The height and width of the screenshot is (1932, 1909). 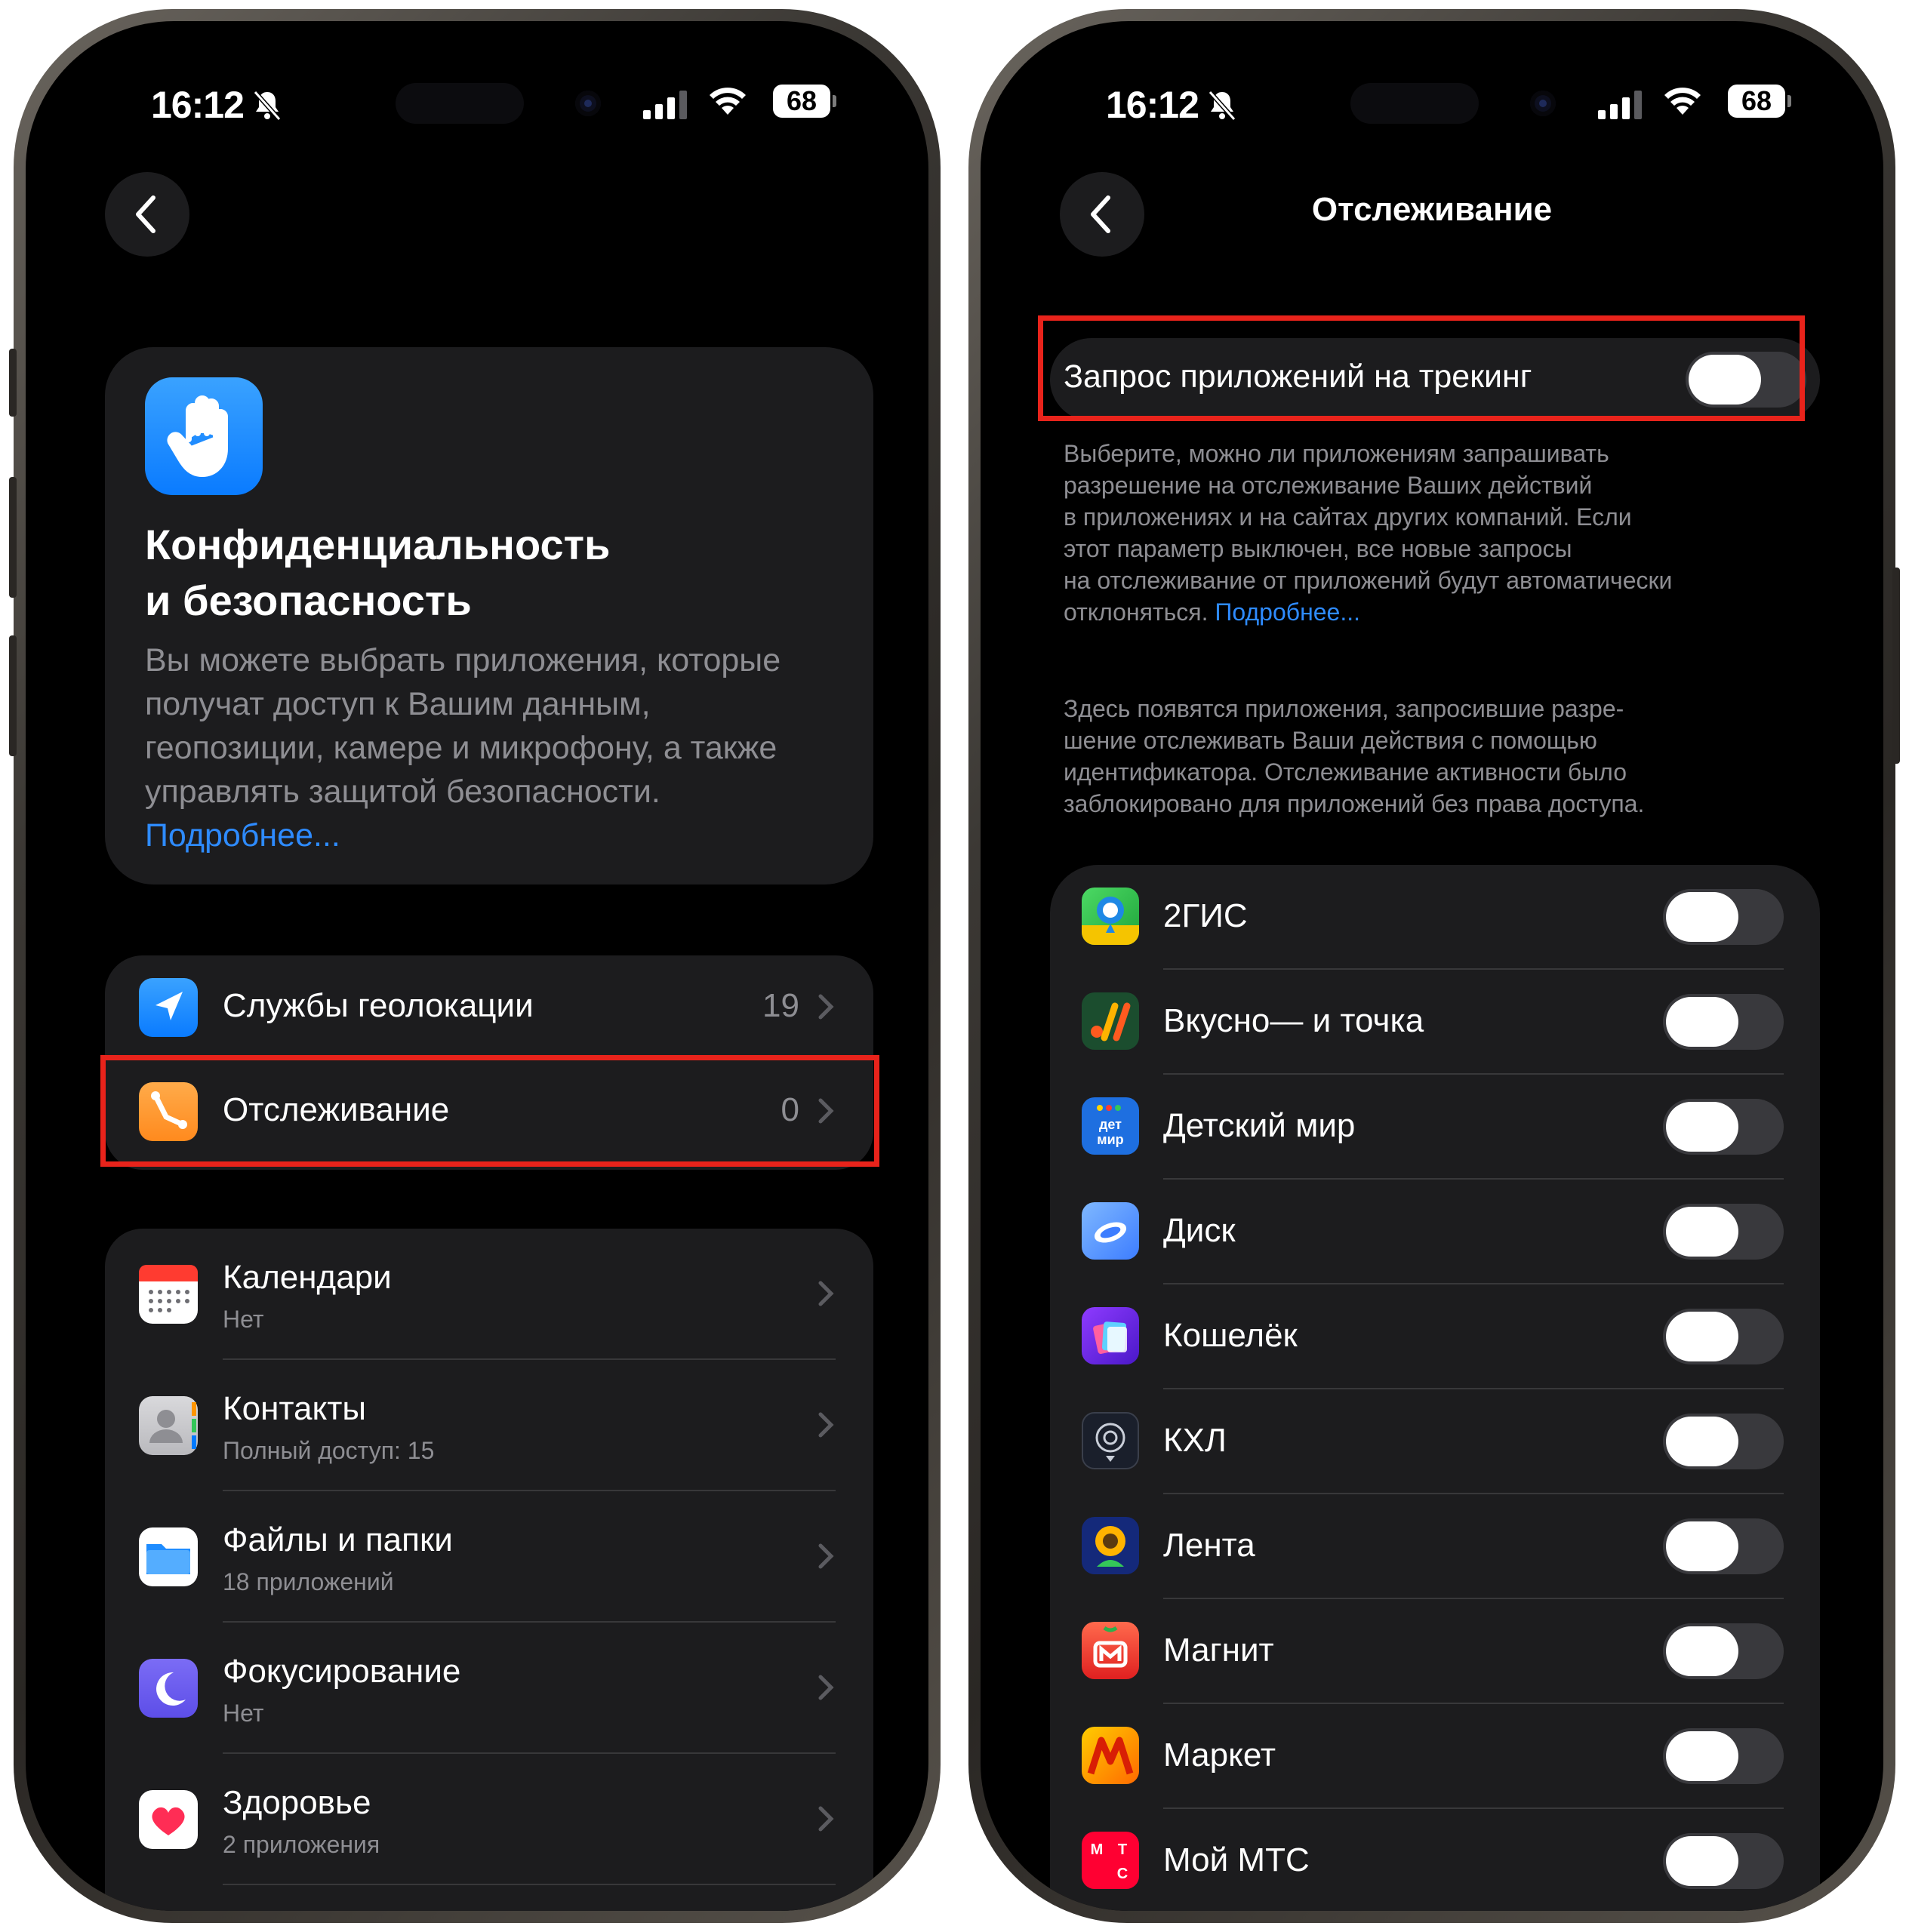 What do you see at coordinates (1435, 1232) in the screenshot?
I see `app-row-disk: Диск` at bounding box center [1435, 1232].